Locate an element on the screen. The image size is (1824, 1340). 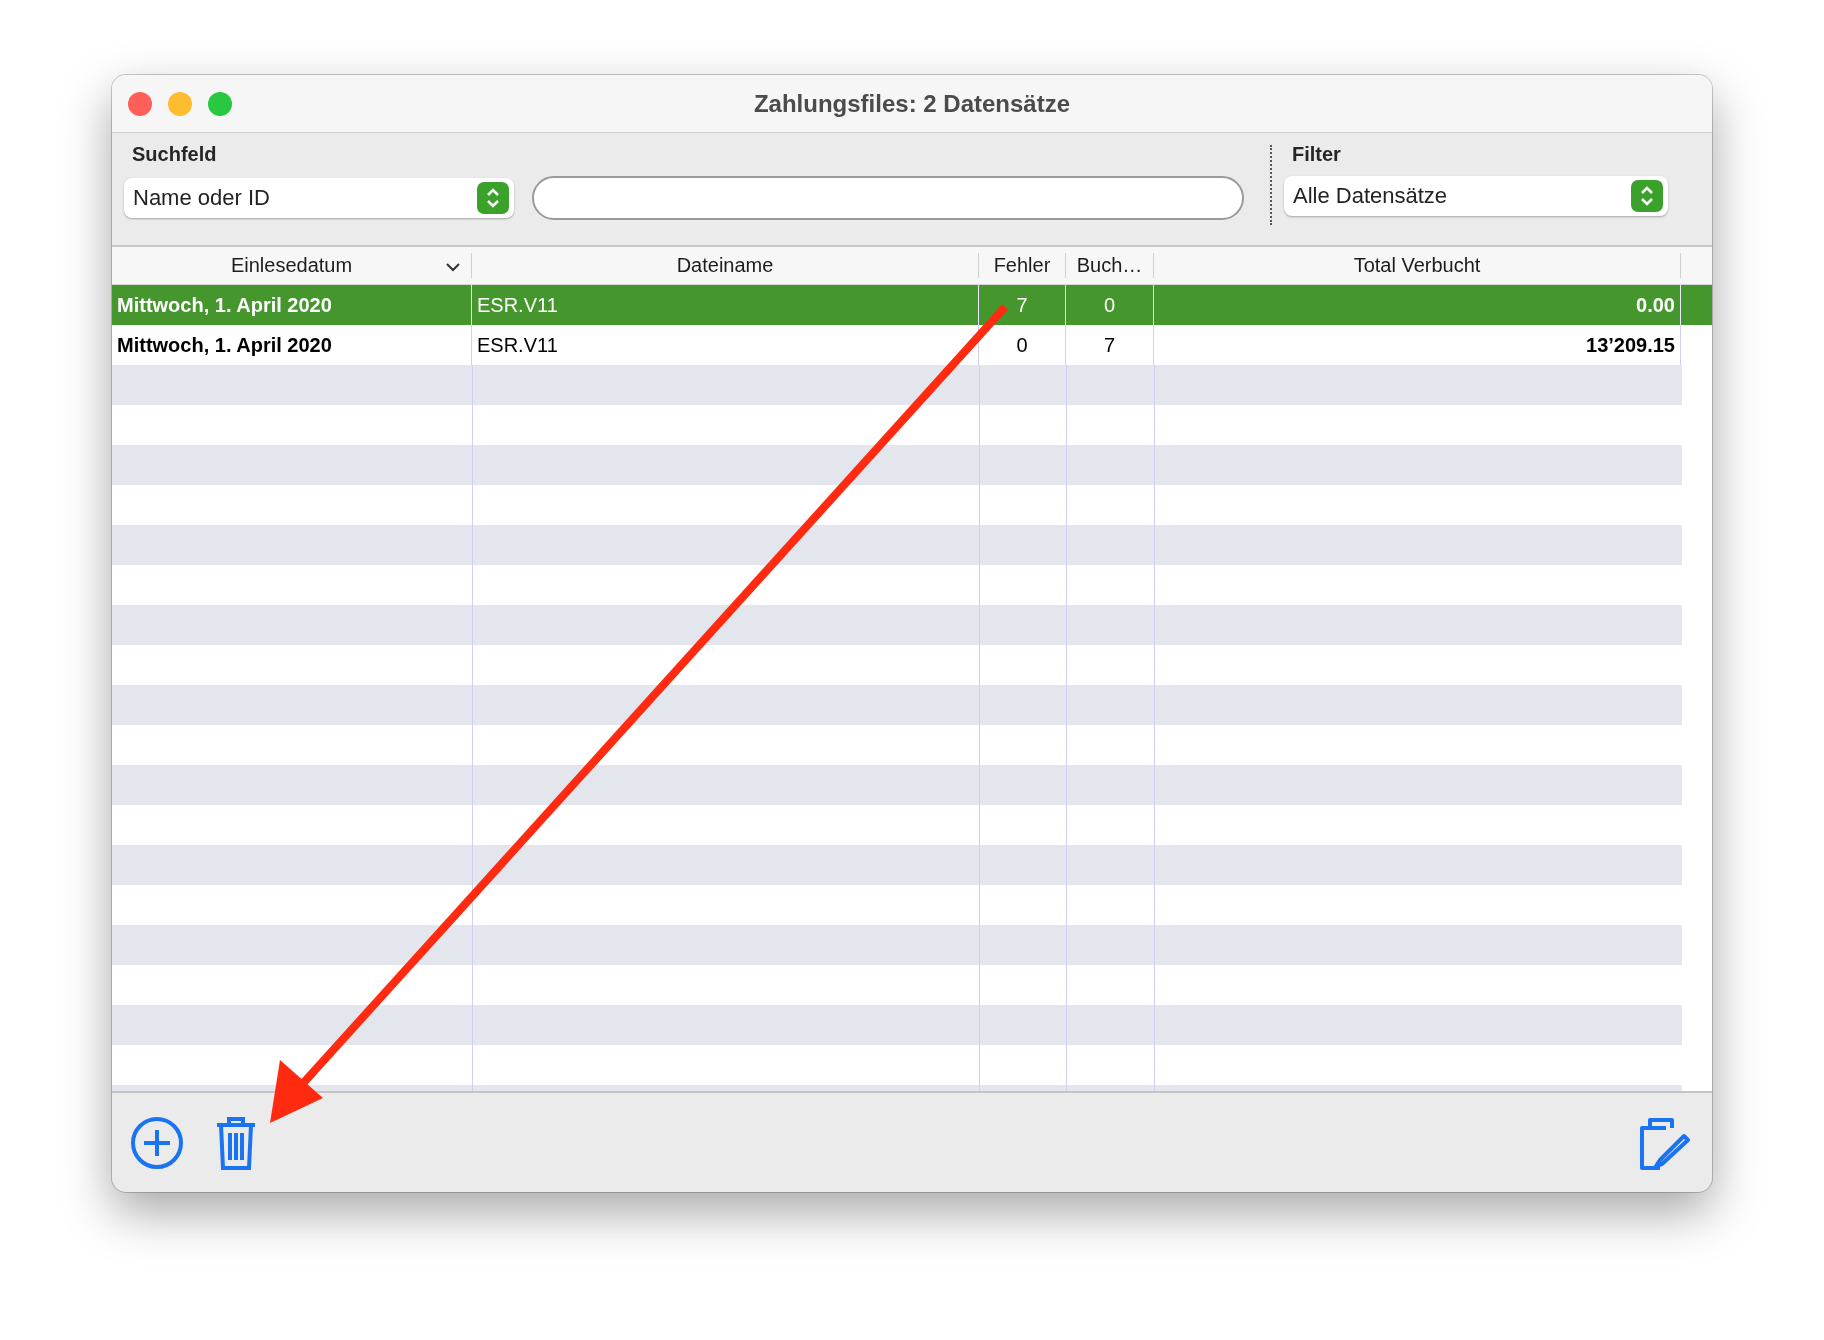
table-cell: 0 is located at coordinates (1022, 345).